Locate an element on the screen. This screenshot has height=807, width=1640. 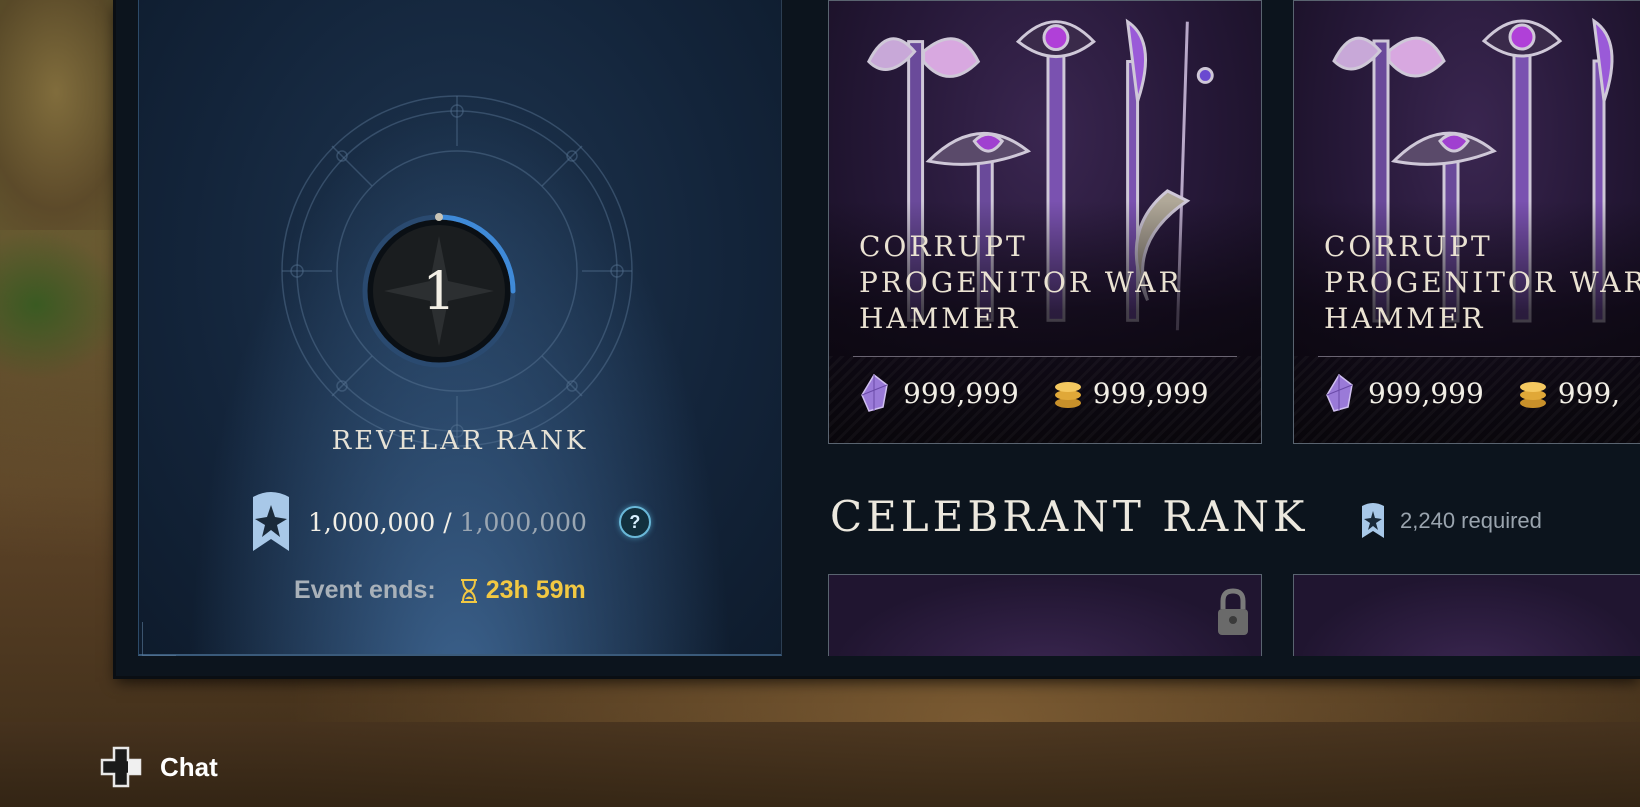
event-timer: Event ends: 23h 59m is located at coordinates (440, 590).